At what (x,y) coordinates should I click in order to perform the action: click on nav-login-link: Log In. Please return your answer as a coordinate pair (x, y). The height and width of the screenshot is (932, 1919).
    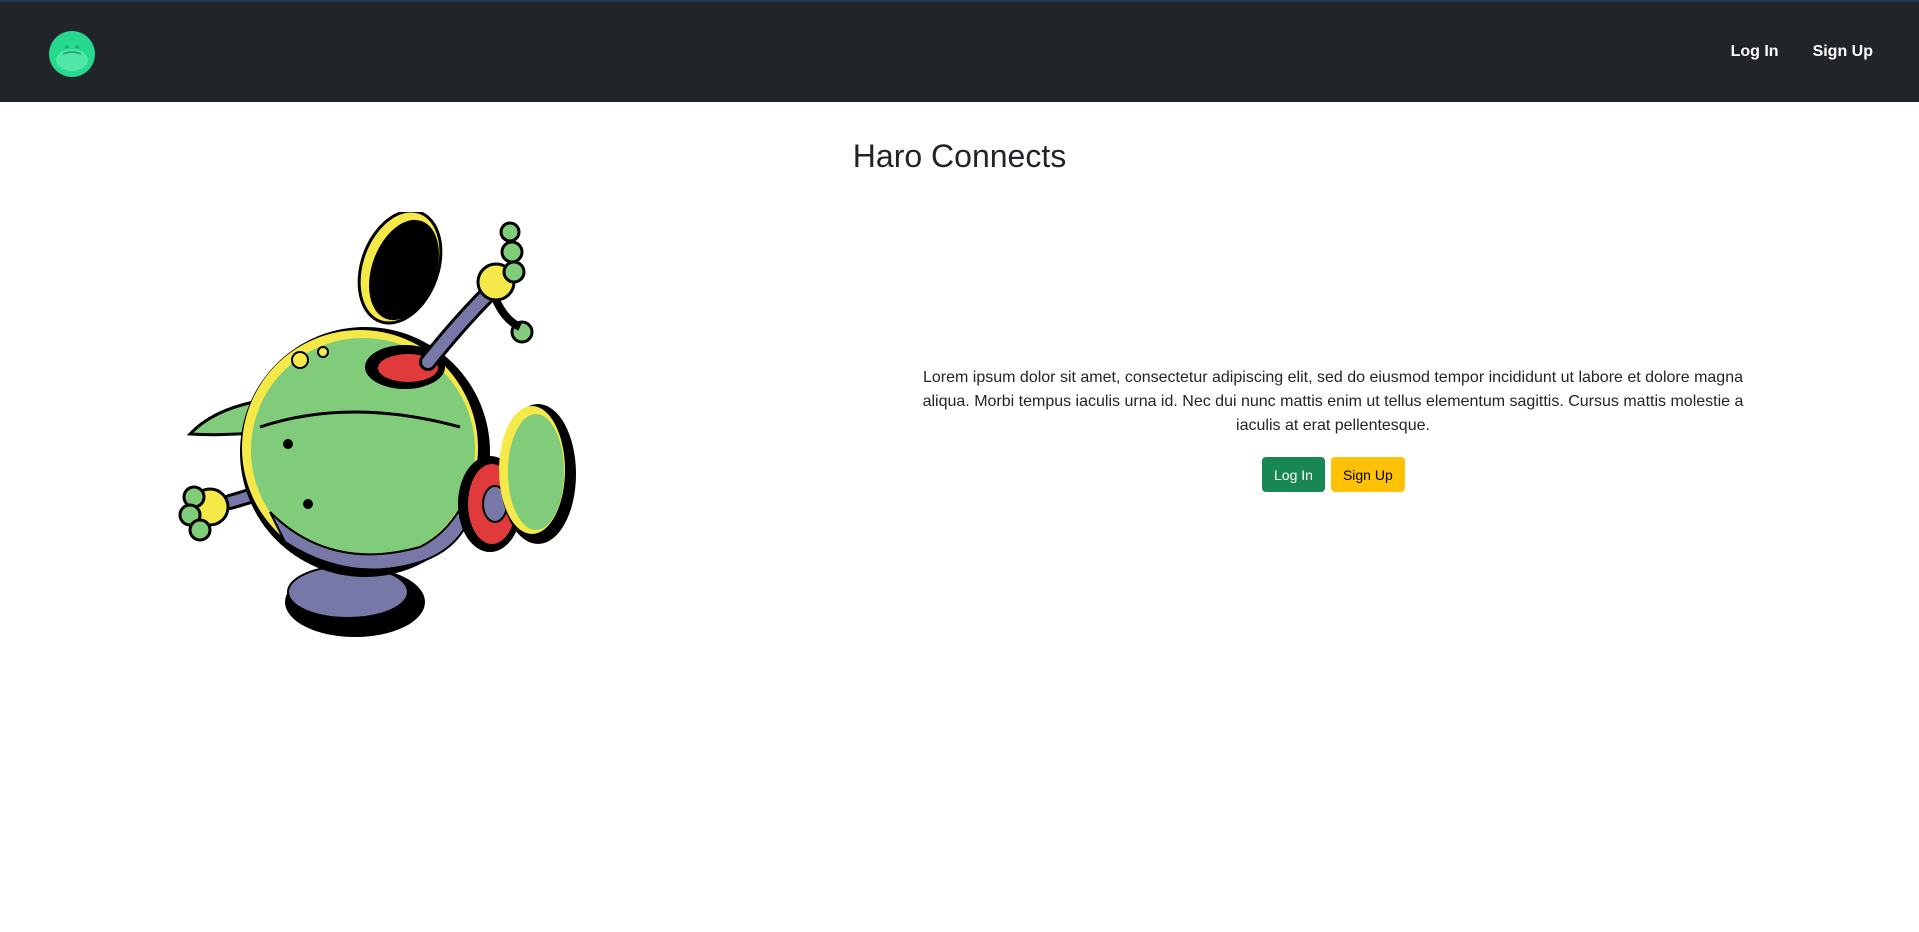
    Looking at the image, I should click on (1755, 52).